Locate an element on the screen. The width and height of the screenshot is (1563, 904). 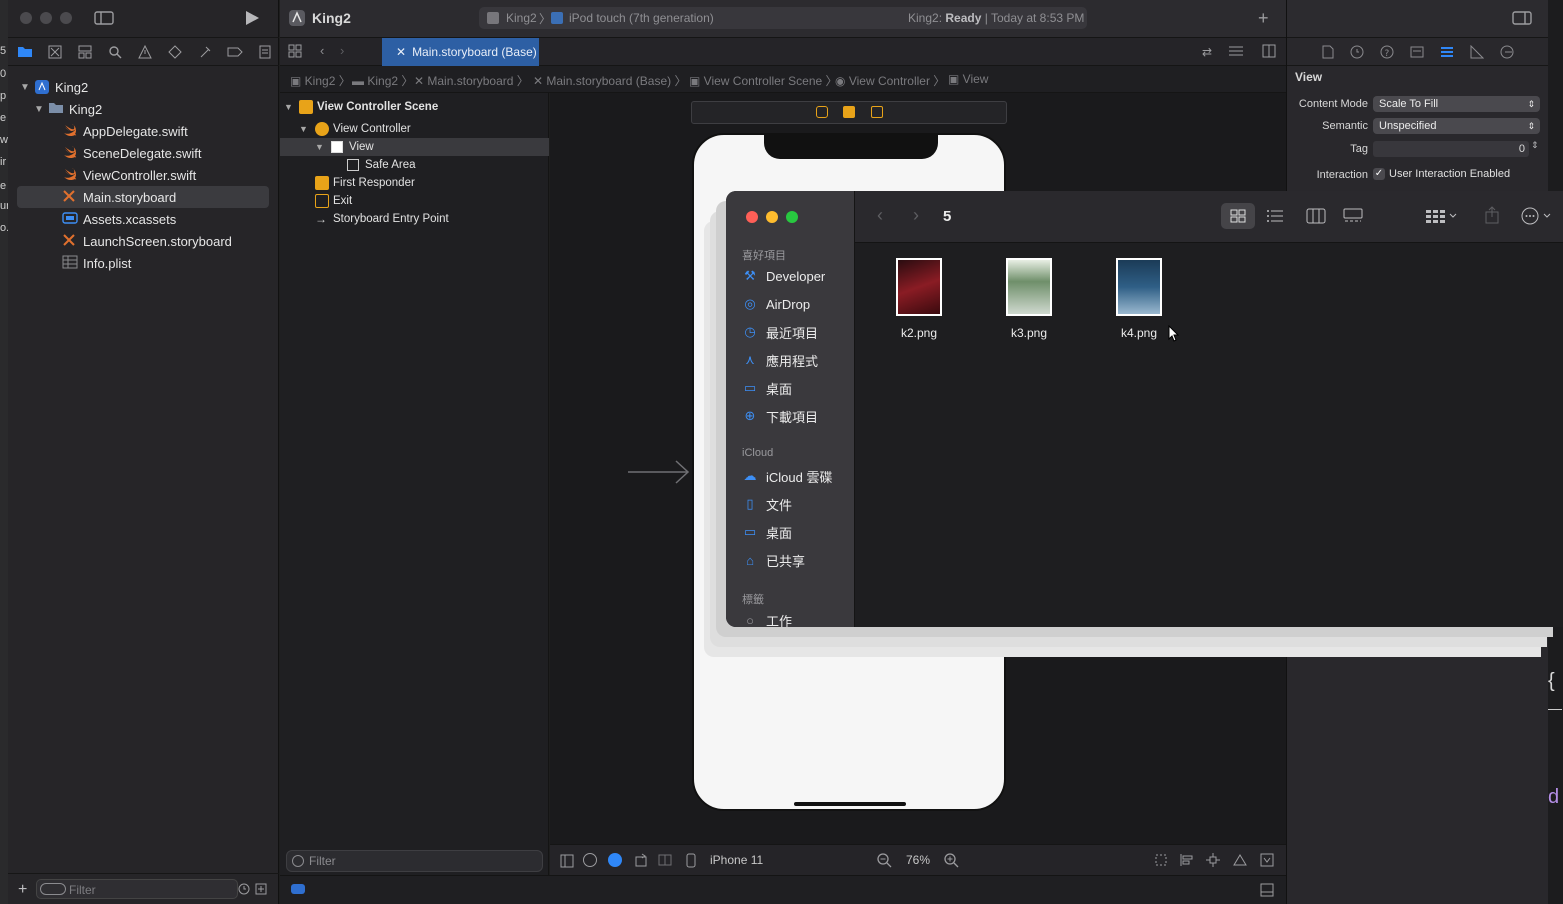
document-outline-toggle-icon is located at coordinates (567, 861).